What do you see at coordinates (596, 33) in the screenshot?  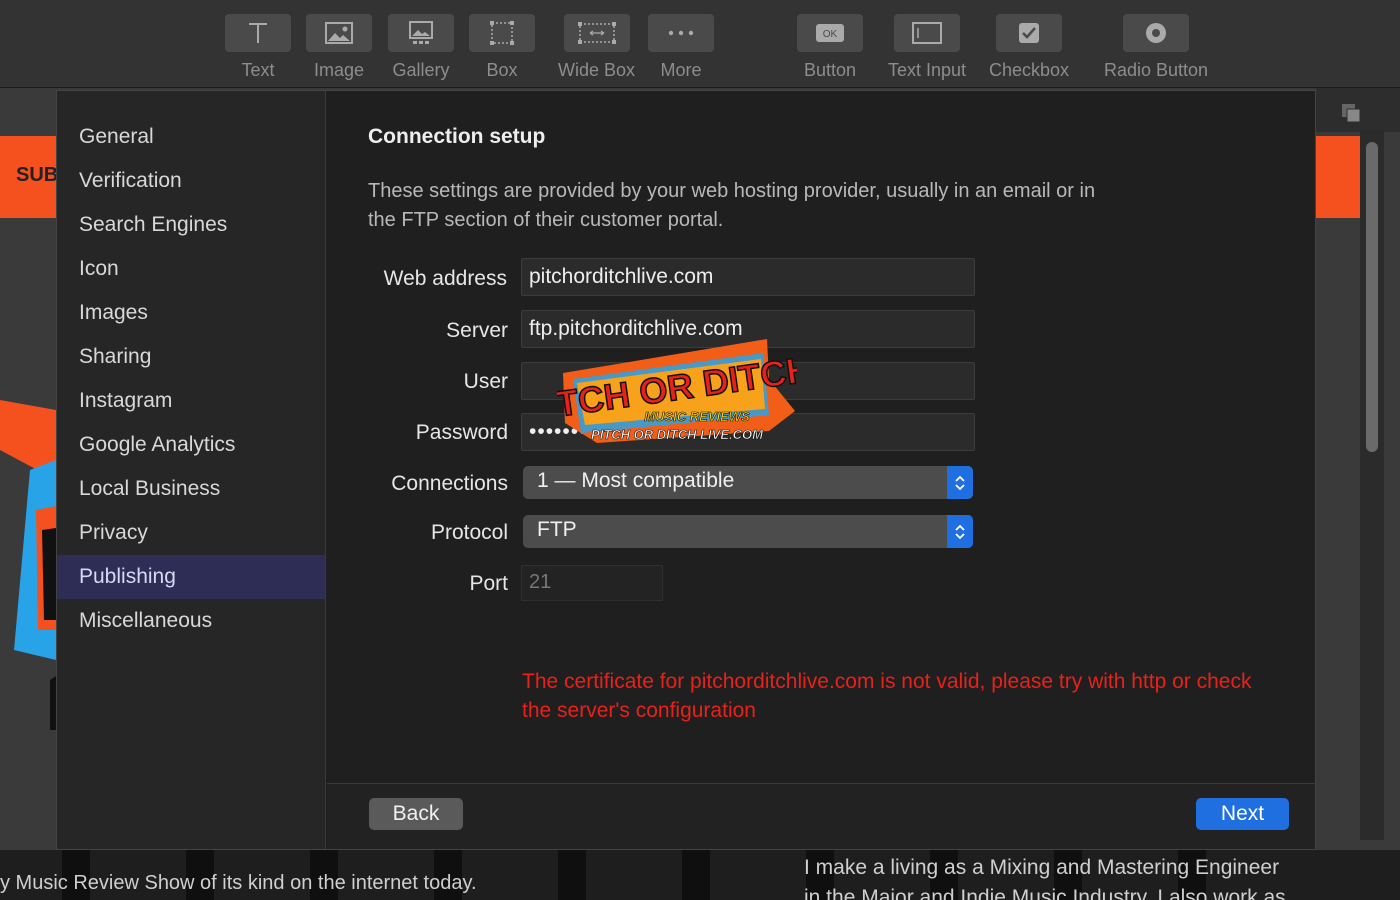 I see `wide-box-icon` at bounding box center [596, 33].